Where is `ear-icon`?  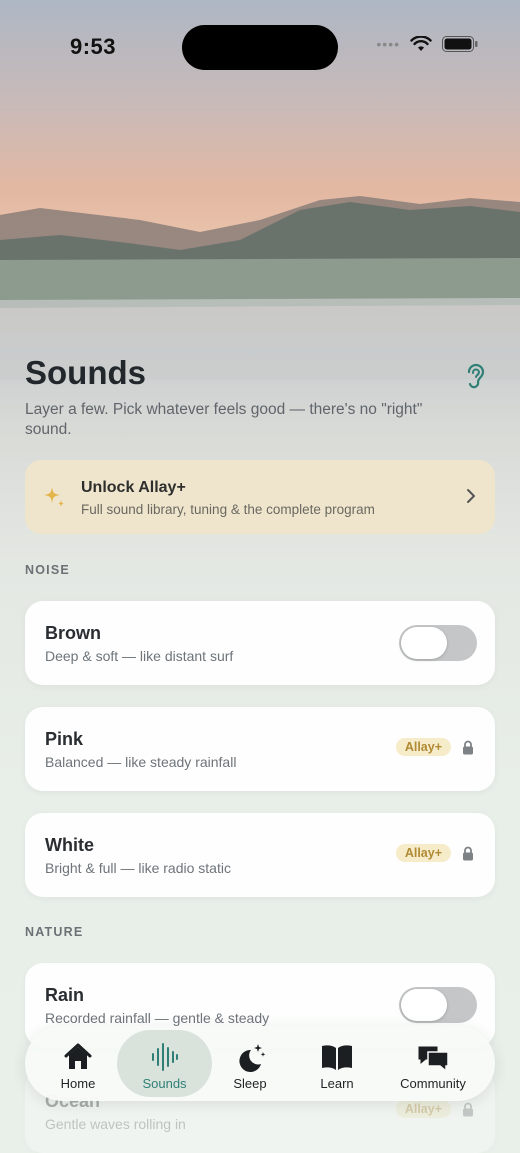
ear-icon is located at coordinates (475, 376).